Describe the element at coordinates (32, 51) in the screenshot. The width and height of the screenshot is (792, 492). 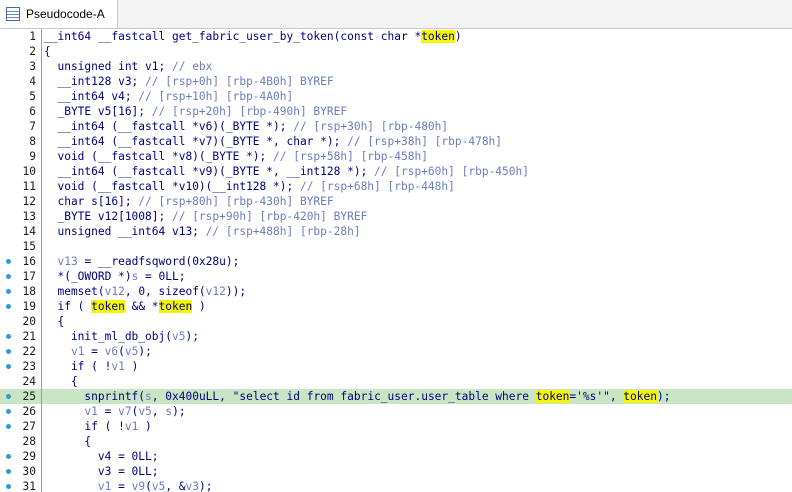
I see `line-number: 2` at that location.